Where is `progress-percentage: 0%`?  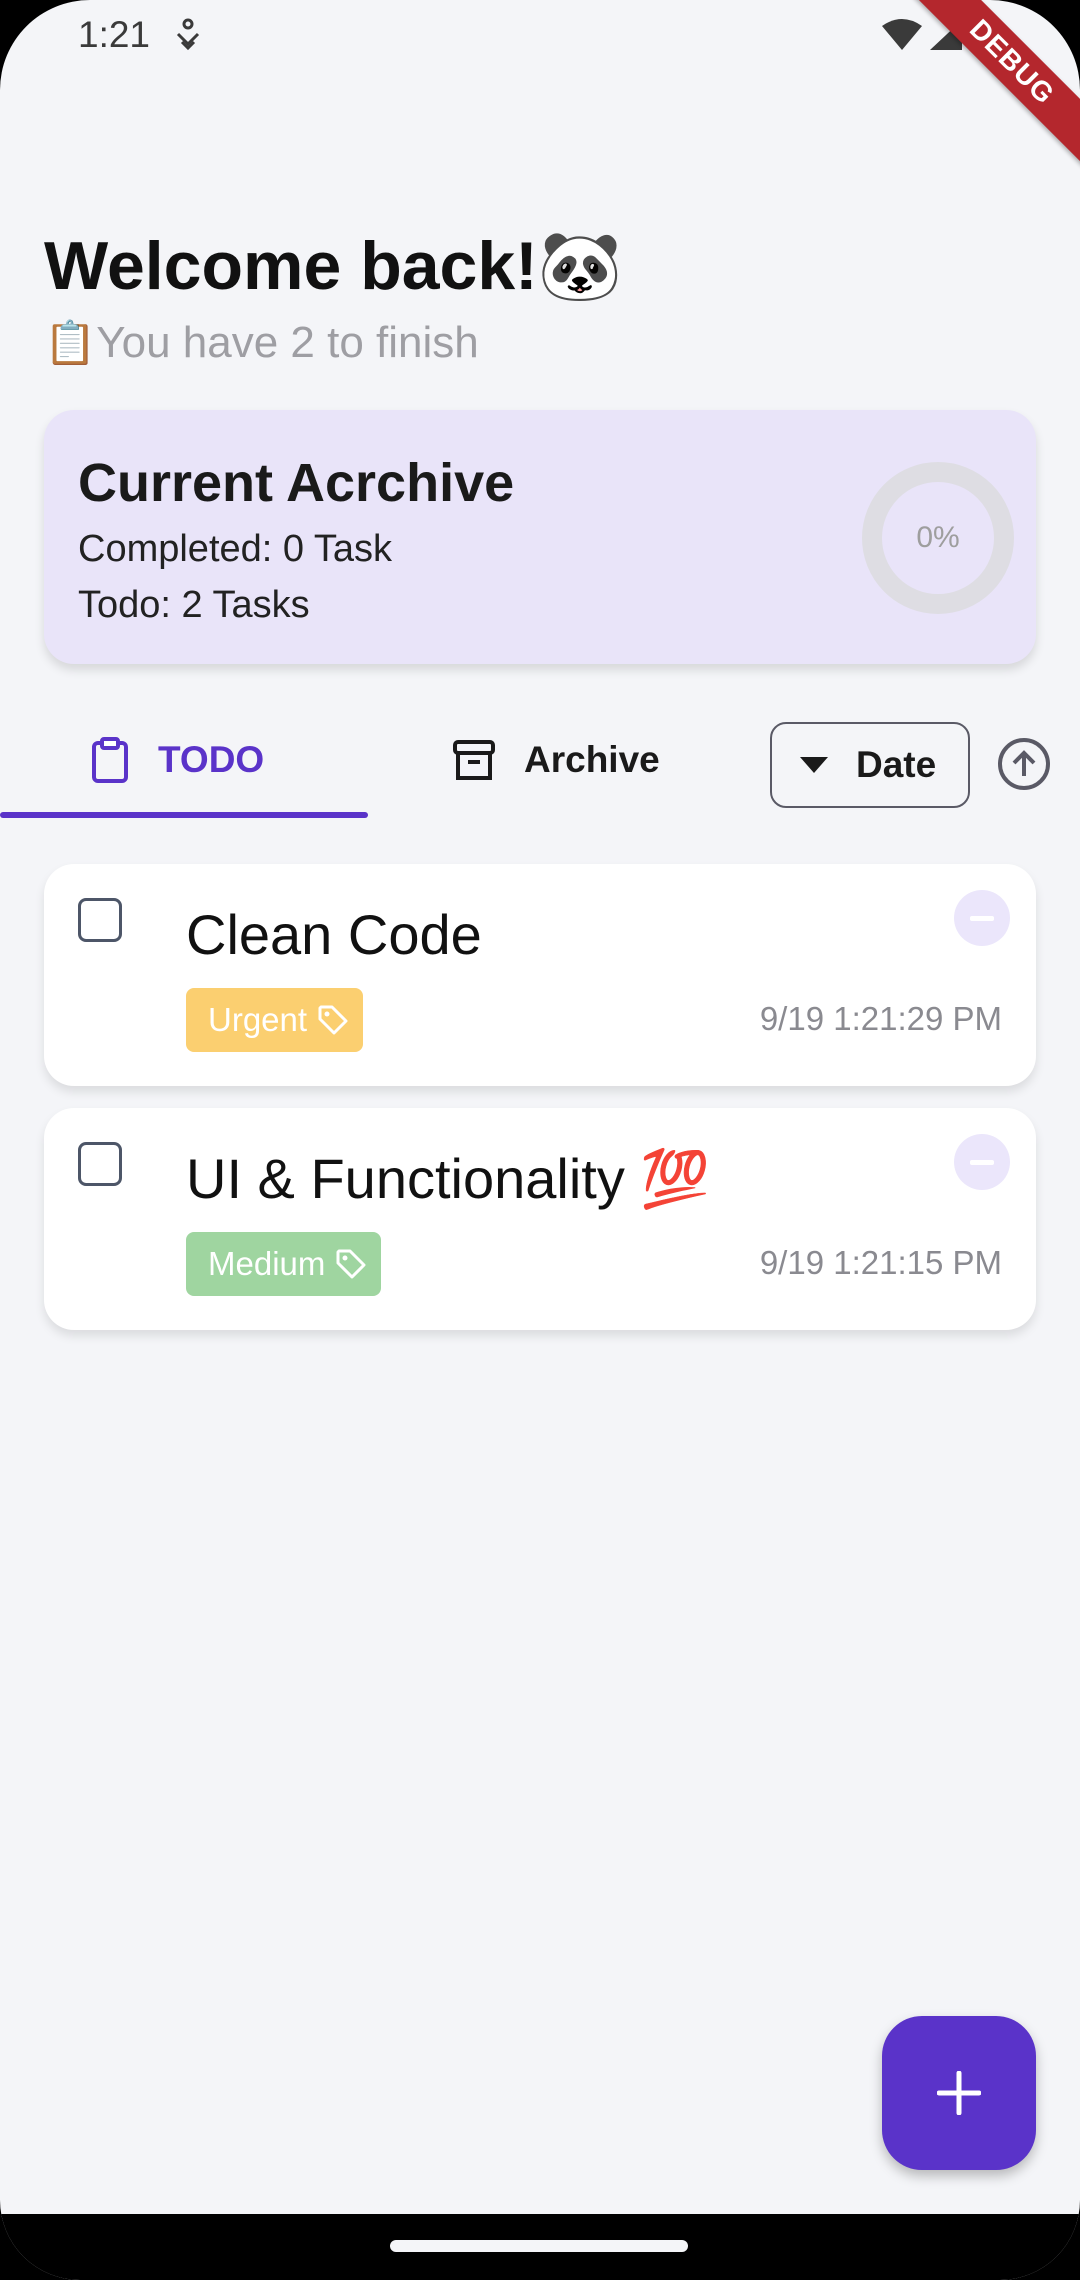
progress-percentage: 0% is located at coordinates (938, 537).